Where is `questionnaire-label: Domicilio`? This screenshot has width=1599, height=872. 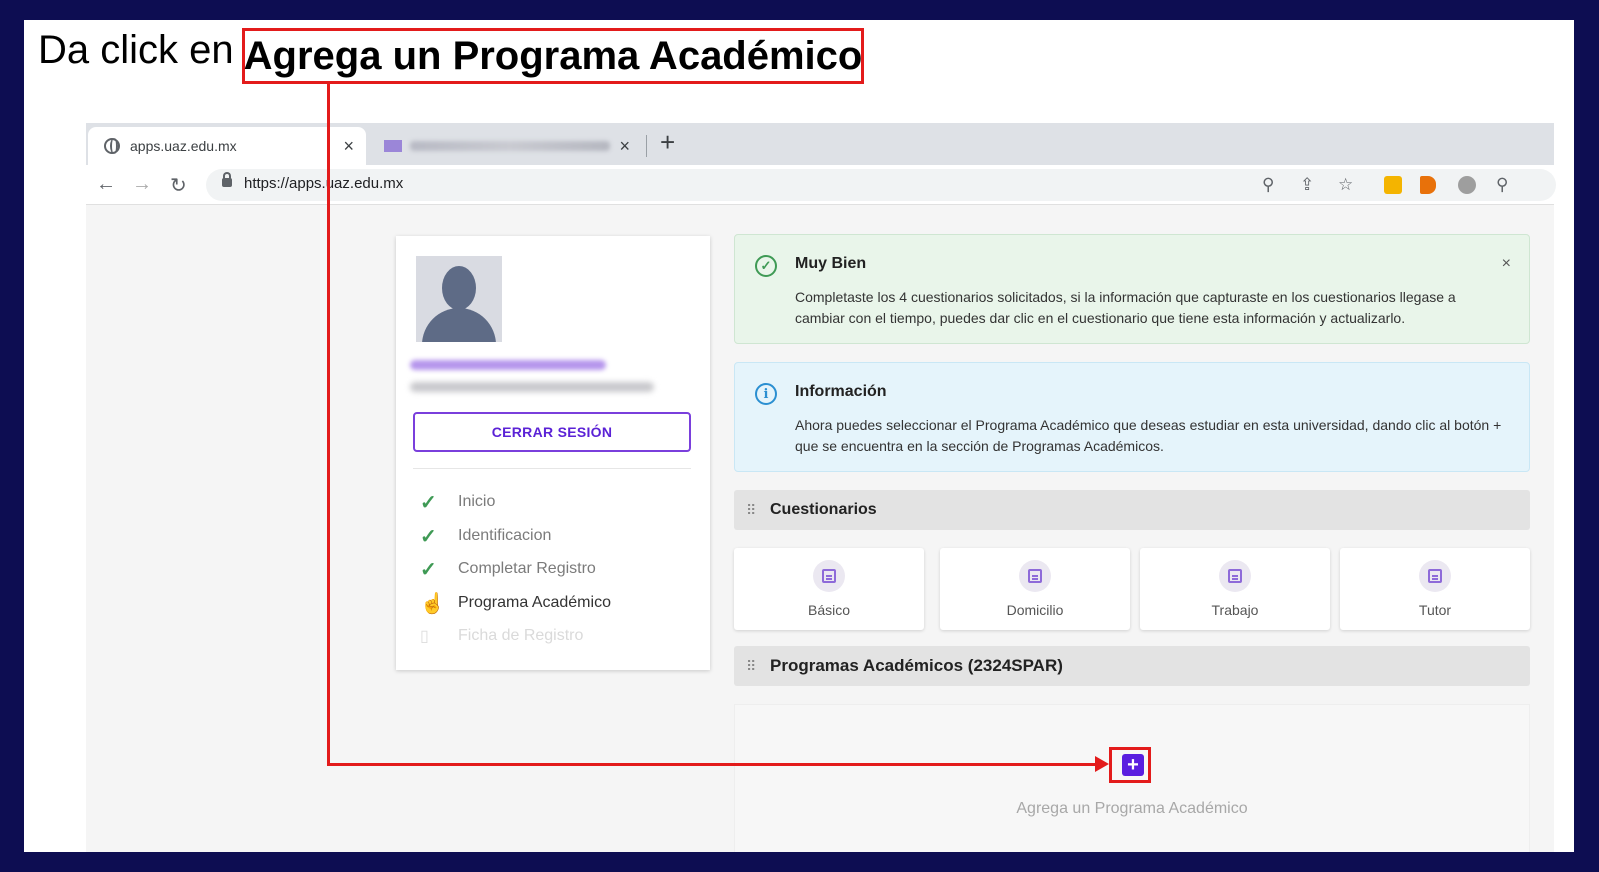 questionnaire-label: Domicilio is located at coordinates (1035, 610).